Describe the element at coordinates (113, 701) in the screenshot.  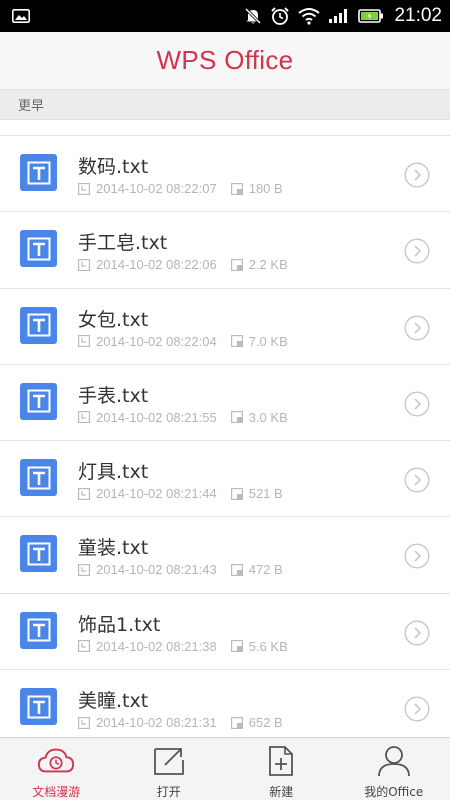
I see `file-name: 美瞳.txt` at that location.